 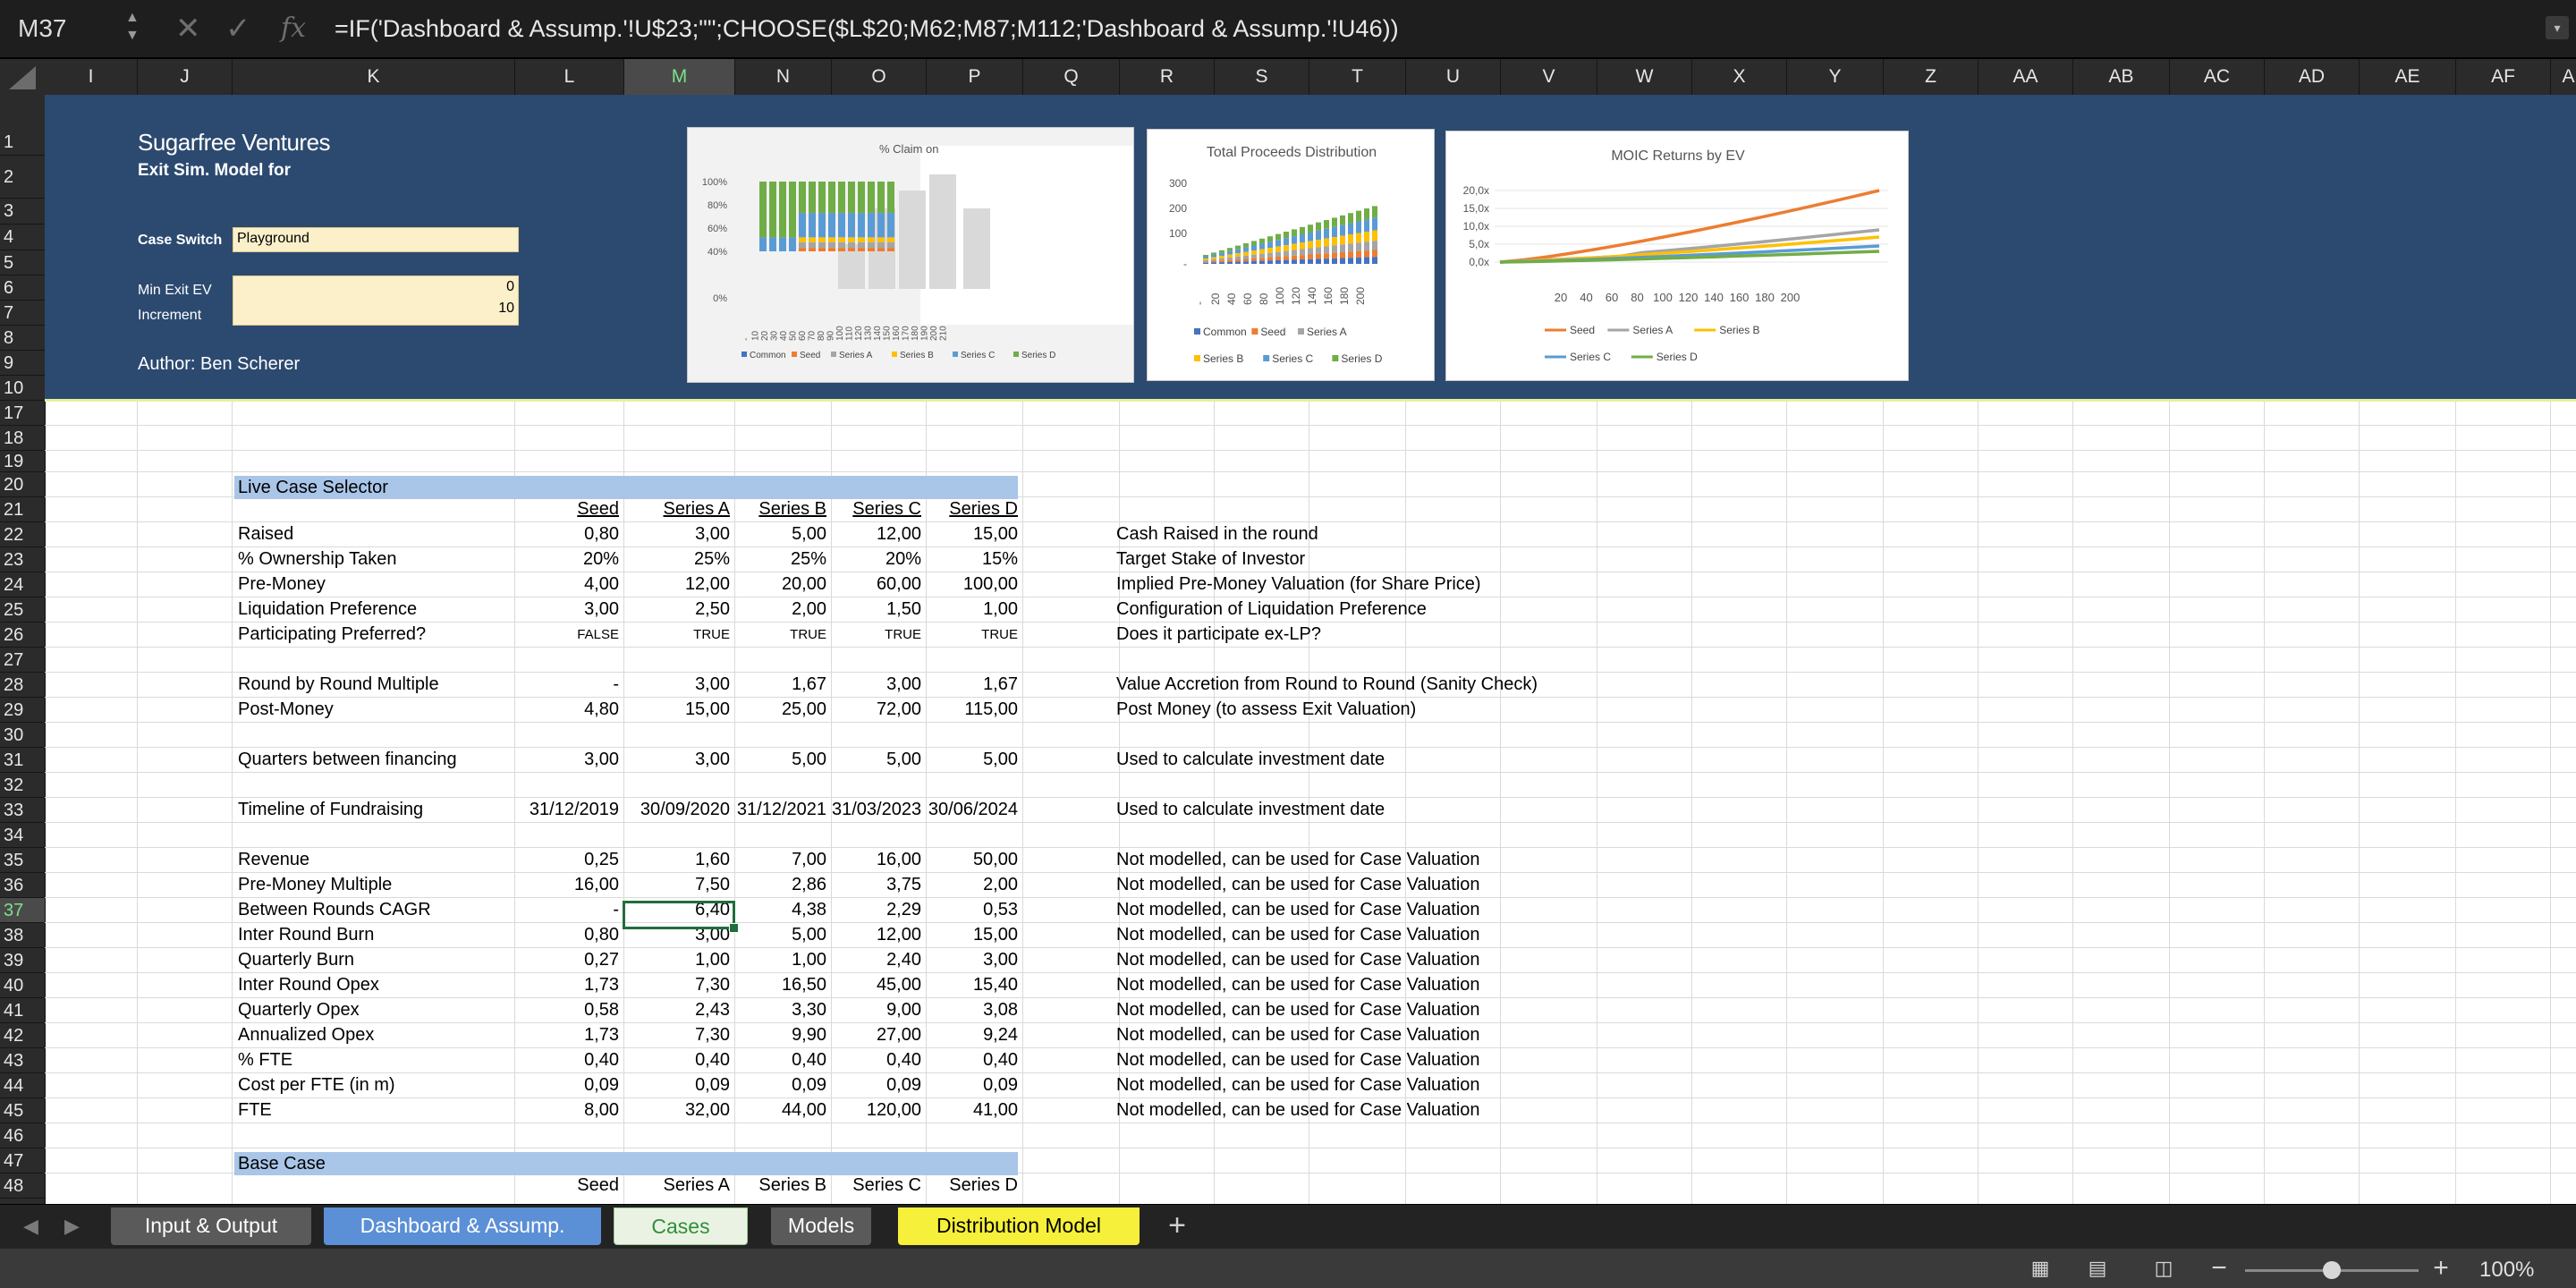 What do you see at coordinates (677, 609) in the screenshot?
I see `value-cell: 2,50` at bounding box center [677, 609].